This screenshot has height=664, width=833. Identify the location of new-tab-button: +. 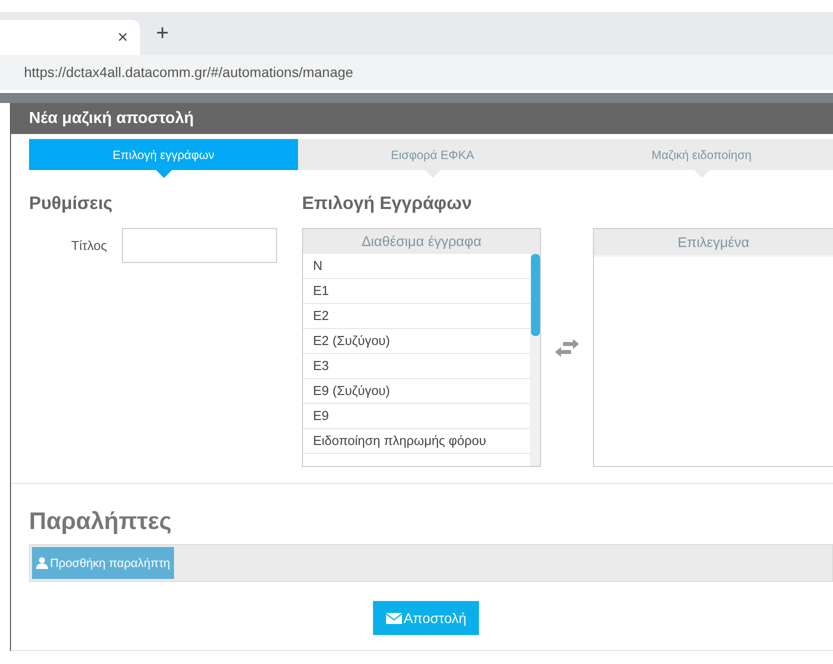
(162, 32).